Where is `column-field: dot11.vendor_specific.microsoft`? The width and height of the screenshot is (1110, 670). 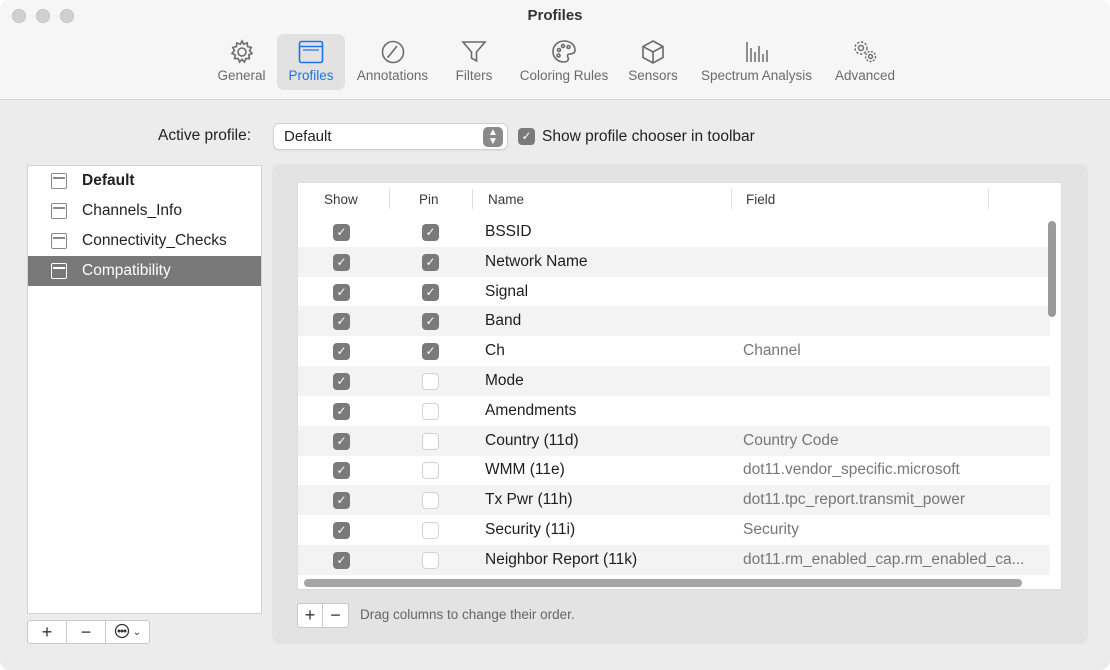
column-field: dot11.vendor_specific.microsoft is located at coordinates (851, 470).